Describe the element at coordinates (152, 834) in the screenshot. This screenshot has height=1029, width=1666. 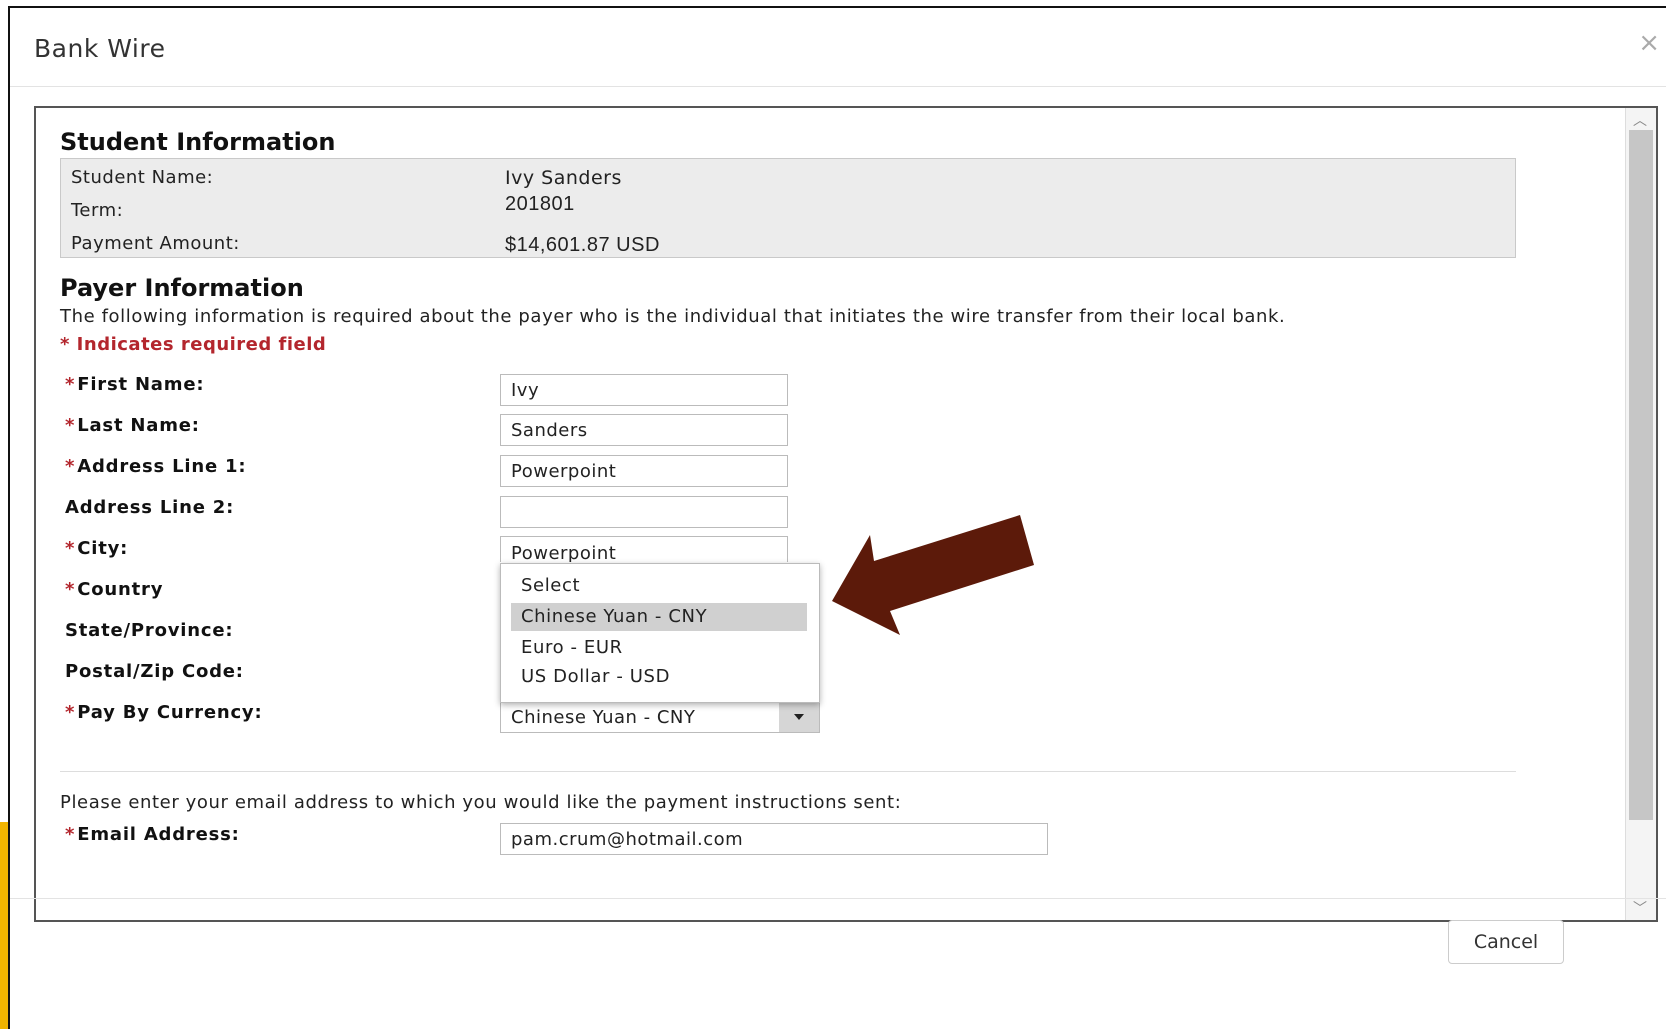
I see `email-label: * Email Address:` at that location.